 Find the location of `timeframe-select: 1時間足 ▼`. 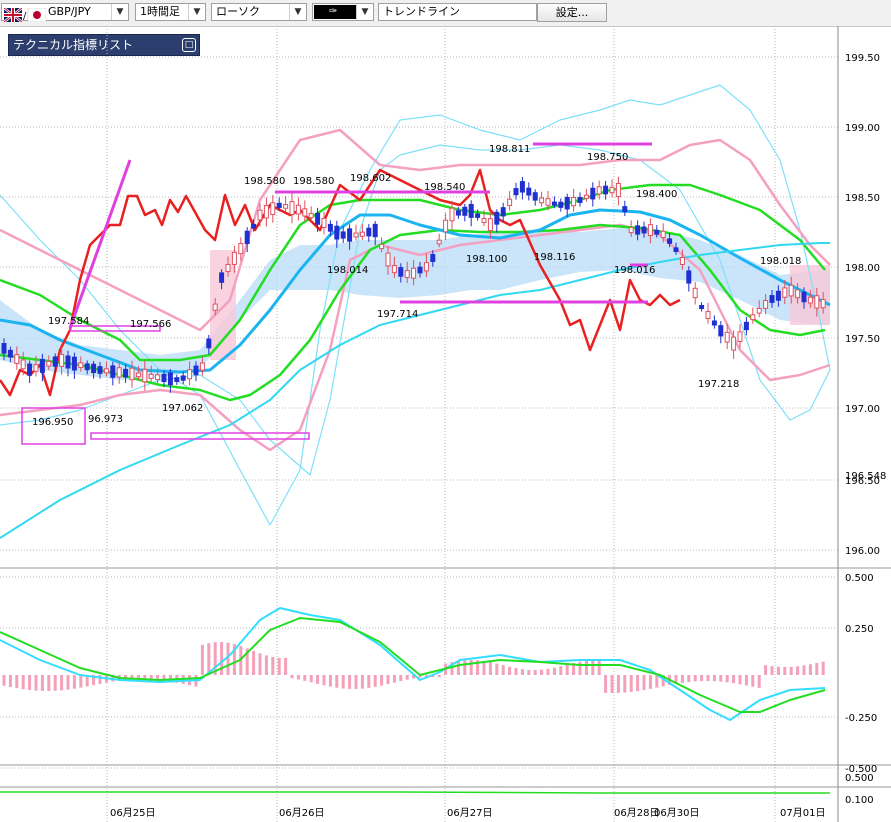

timeframe-select: 1時間足 ▼ is located at coordinates (170, 12).